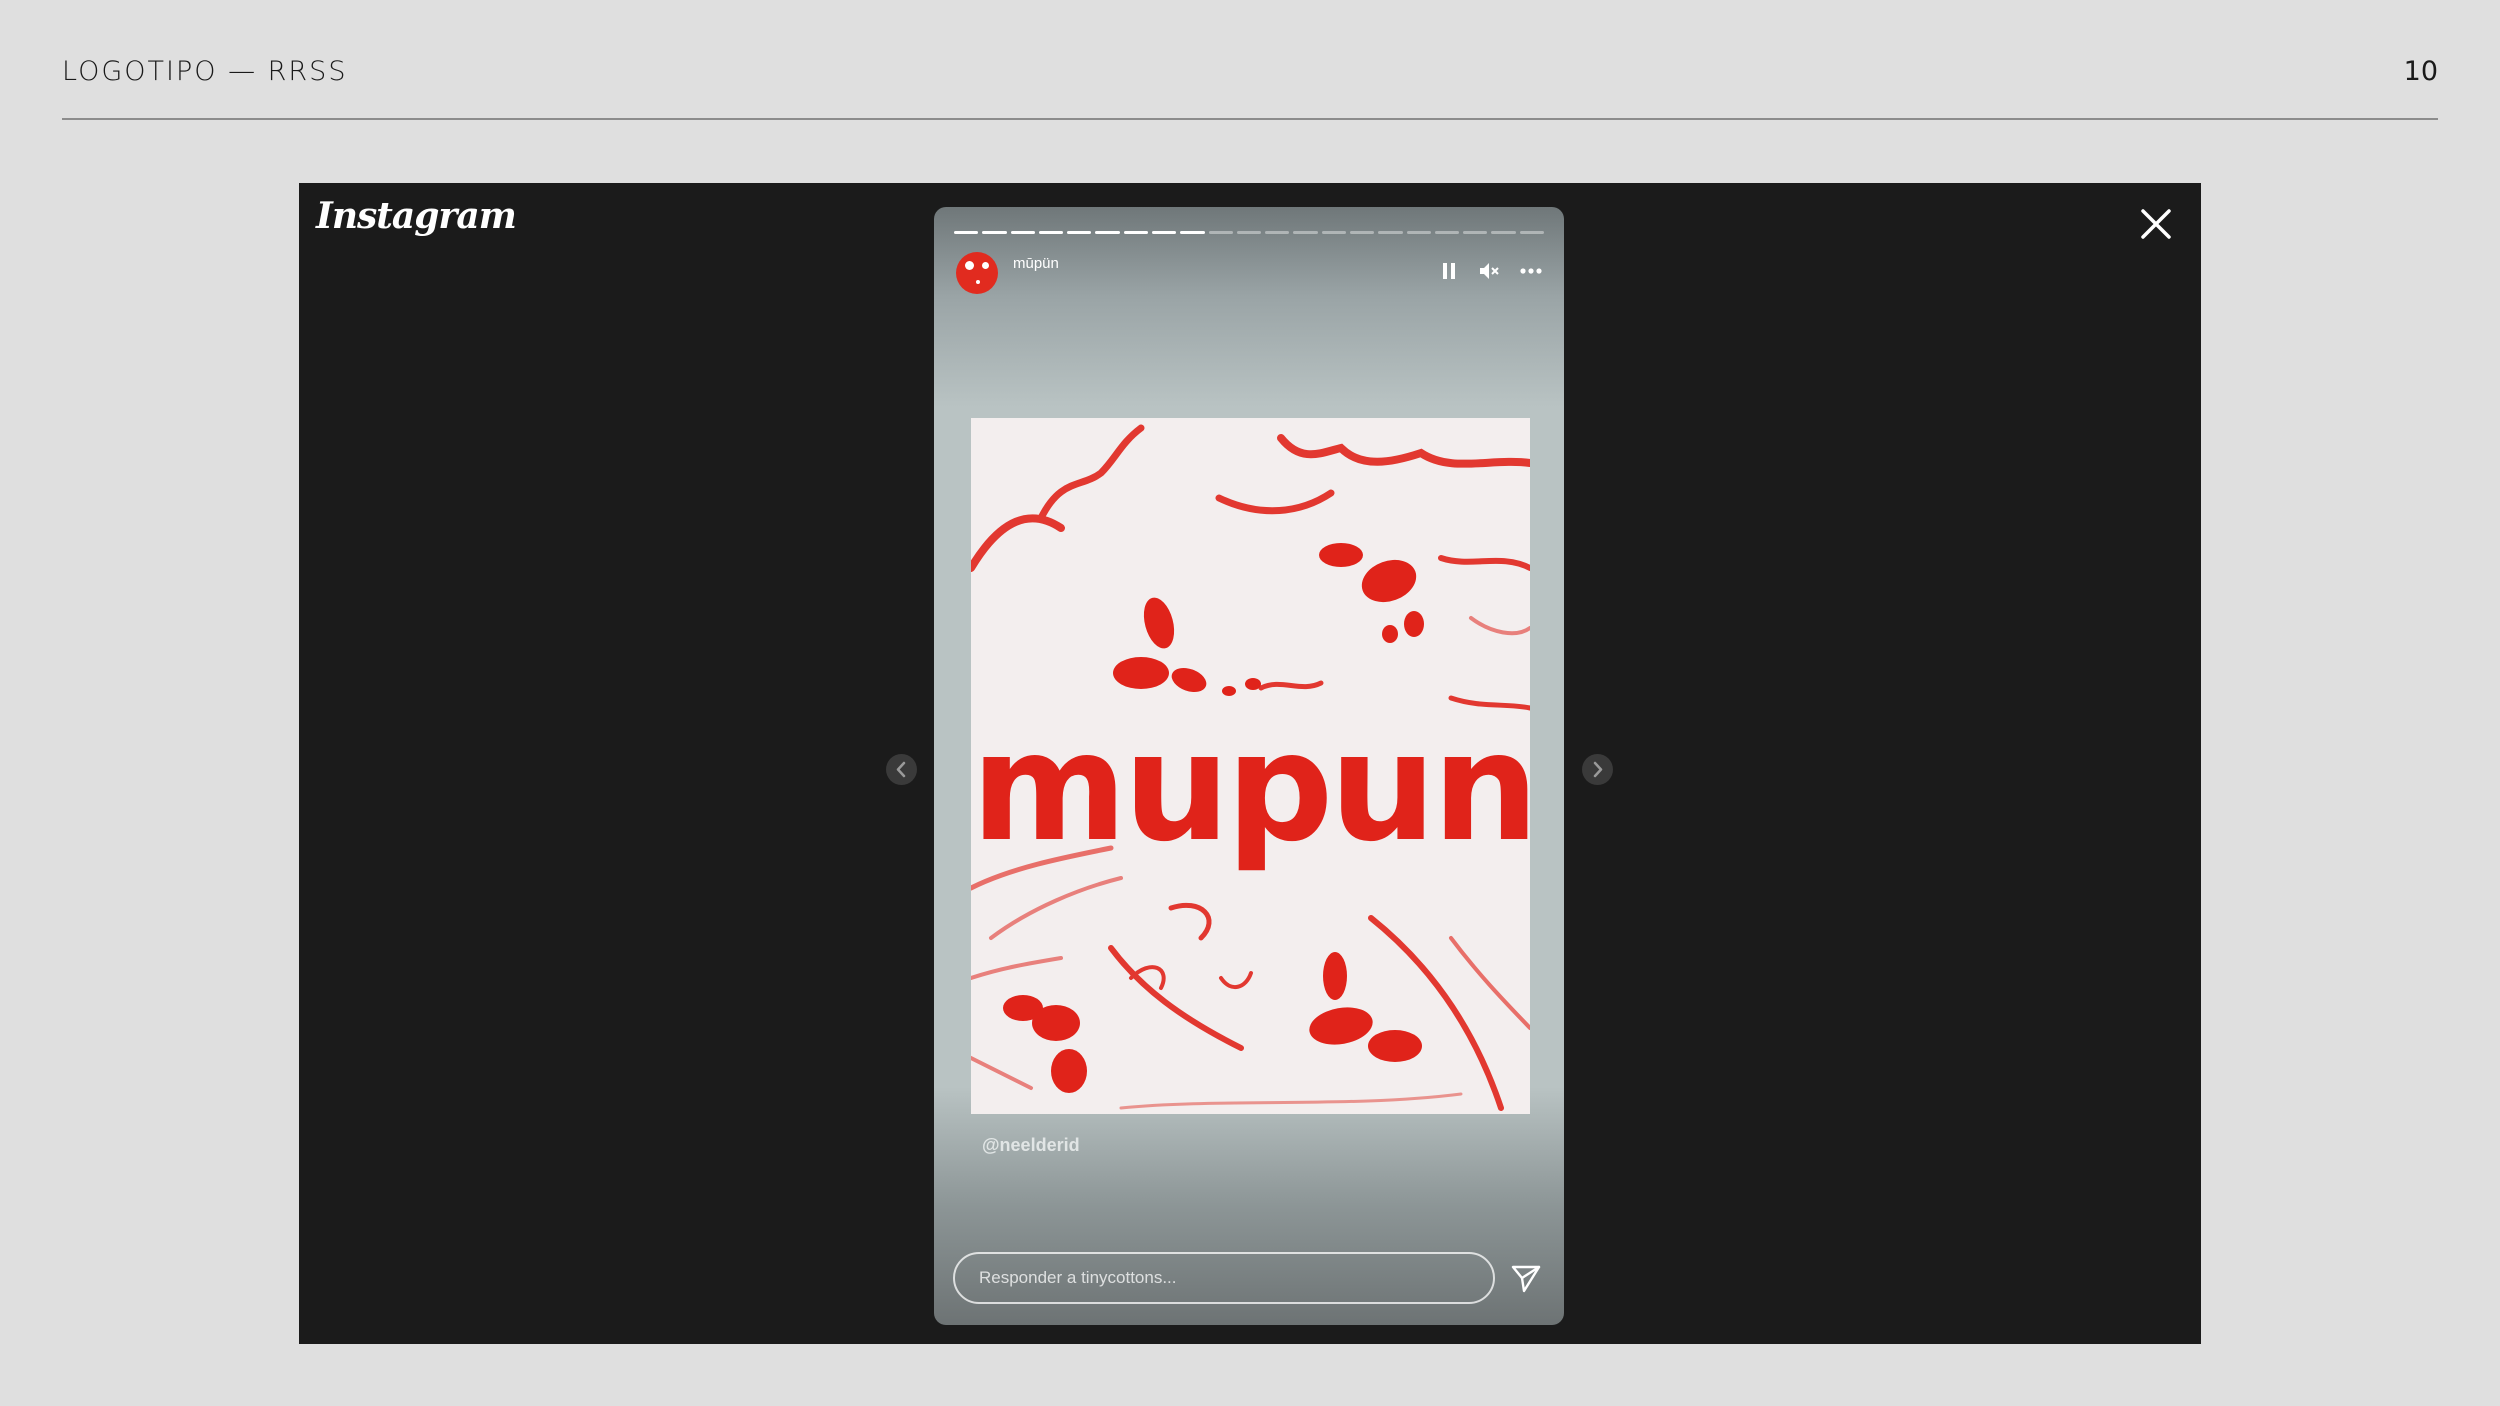 This screenshot has width=2500, height=1406. I want to click on send-button, so click(1526, 1278).